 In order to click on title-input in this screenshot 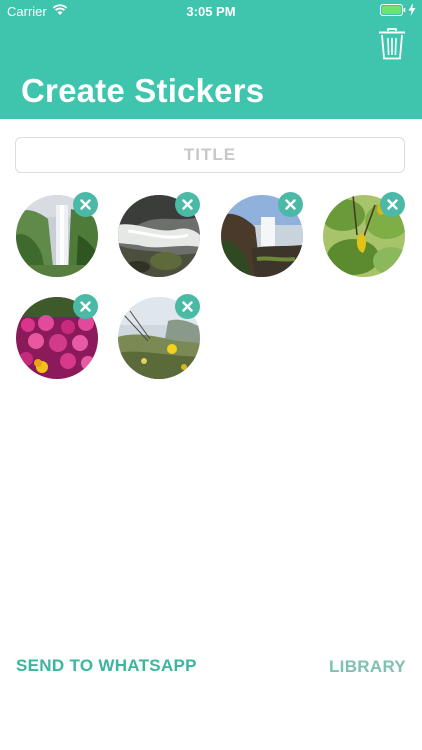, I will do `click(210, 155)`.